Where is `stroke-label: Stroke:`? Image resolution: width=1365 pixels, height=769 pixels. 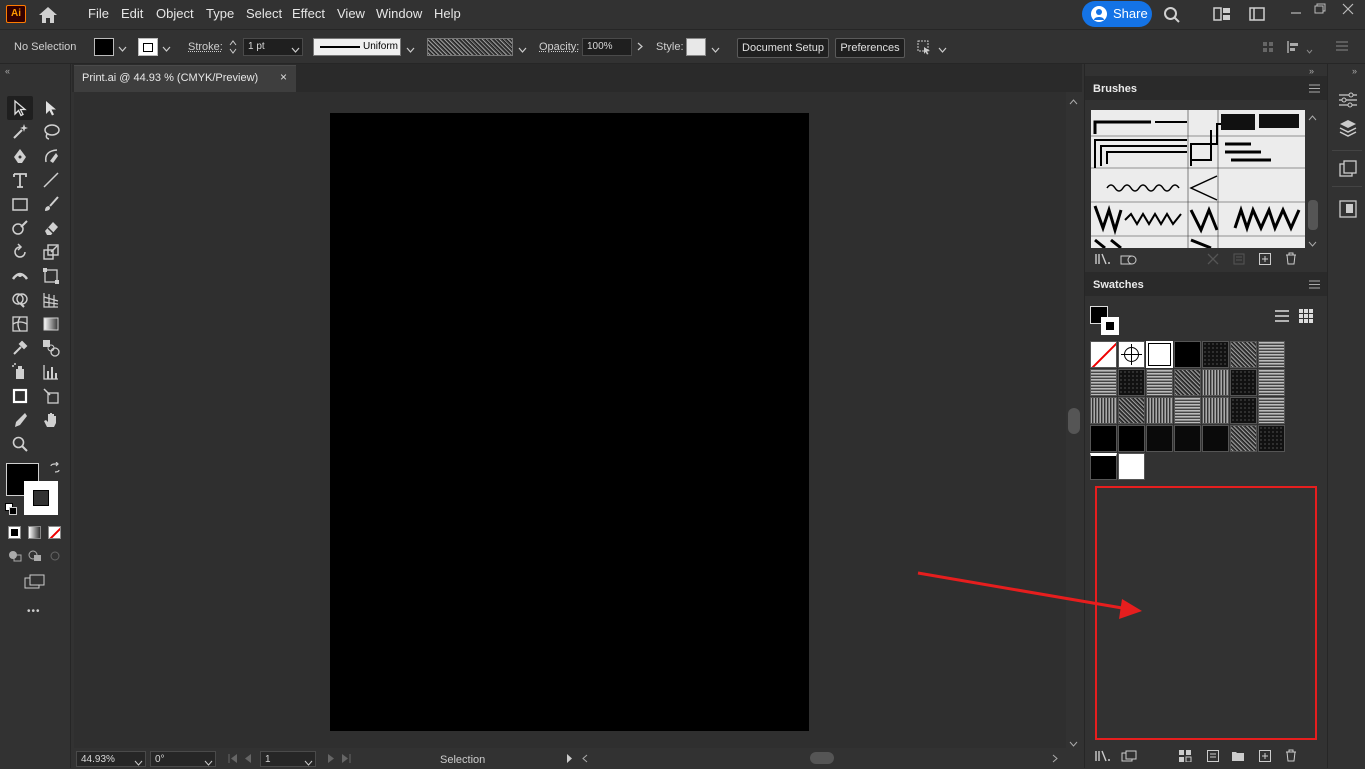 stroke-label: Stroke: is located at coordinates (205, 47).